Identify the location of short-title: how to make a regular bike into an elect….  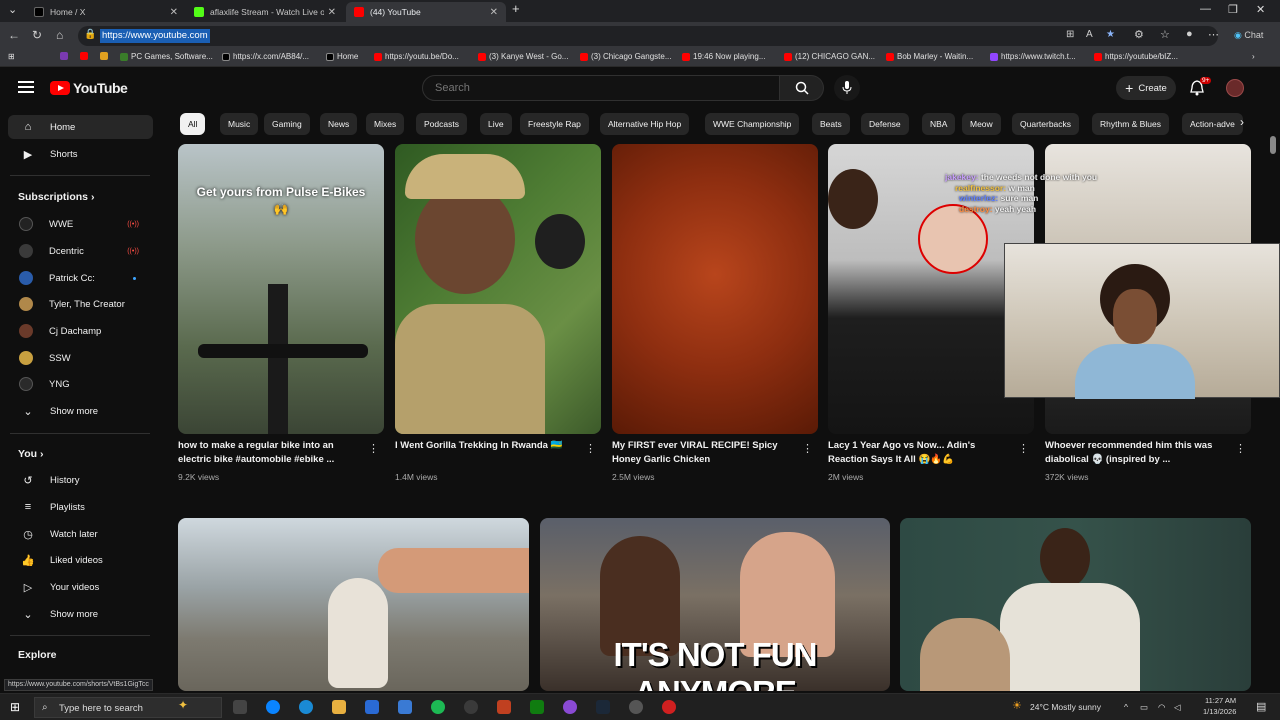
(269, 453).